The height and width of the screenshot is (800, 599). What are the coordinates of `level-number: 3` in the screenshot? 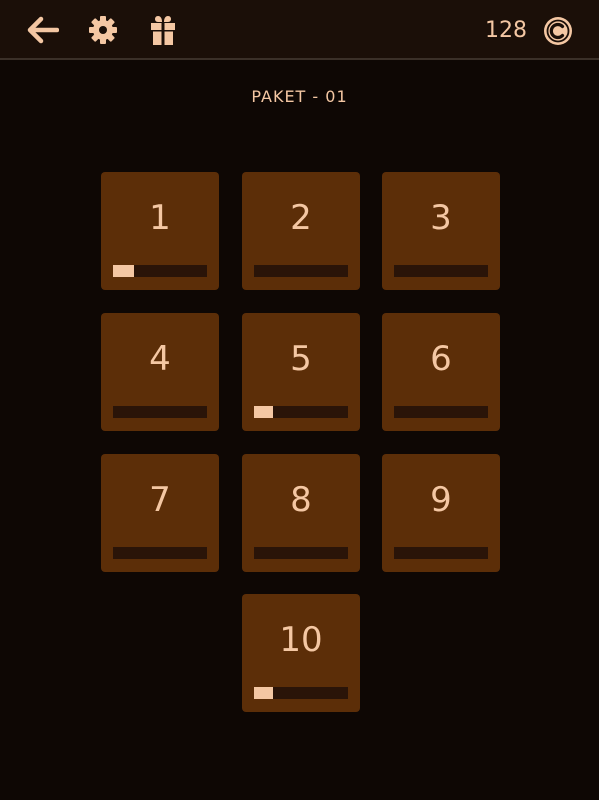 It's located at (441, 218).